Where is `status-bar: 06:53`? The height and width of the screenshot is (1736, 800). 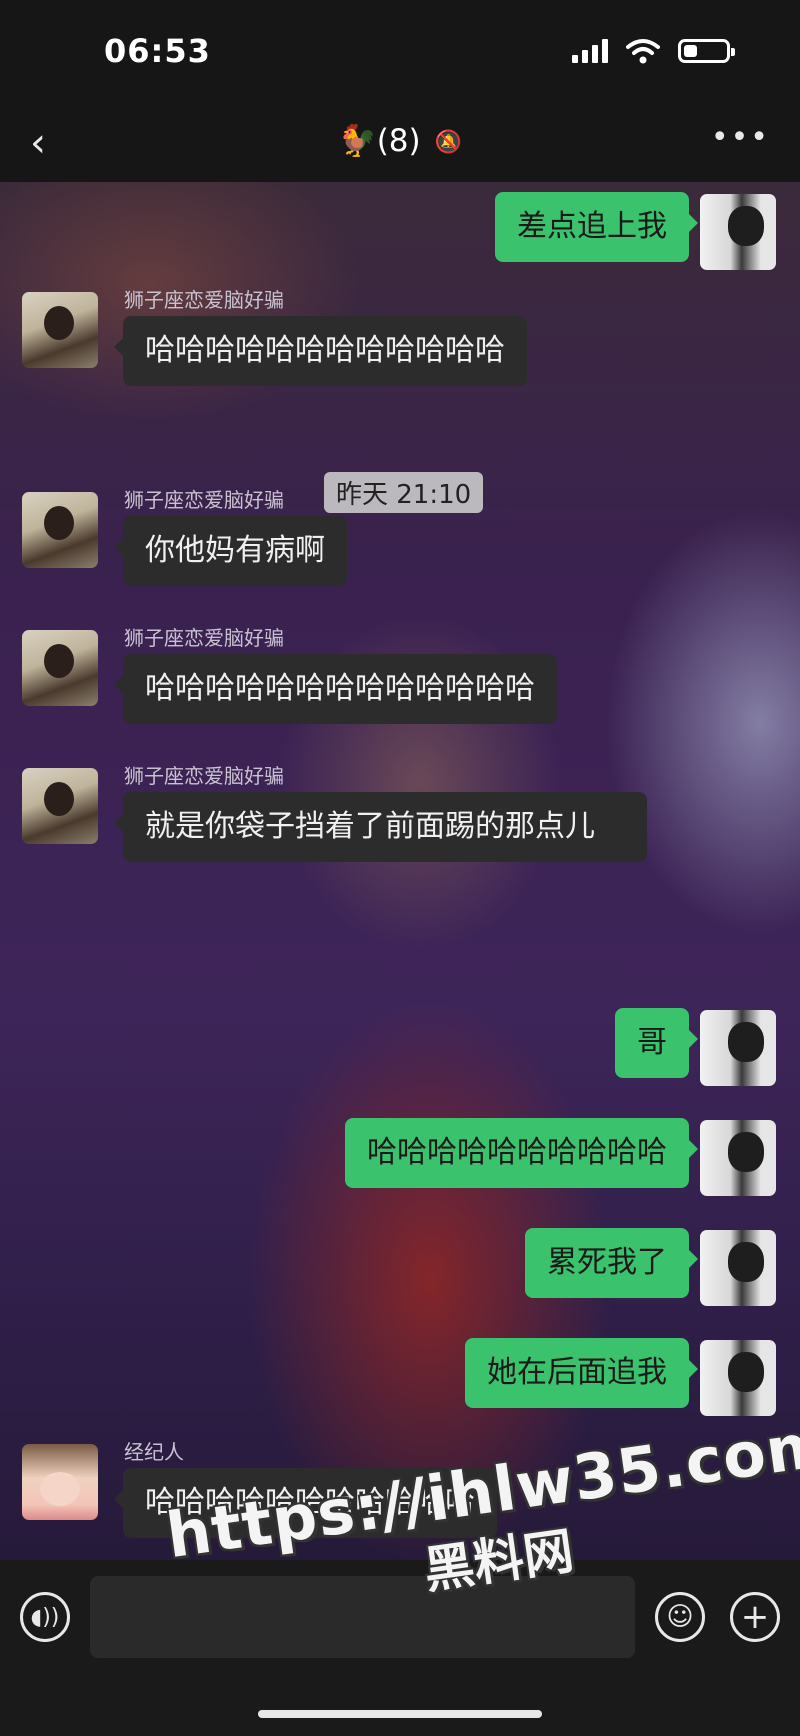 status-bar: 06:53 is located at coordinates (400, 50).